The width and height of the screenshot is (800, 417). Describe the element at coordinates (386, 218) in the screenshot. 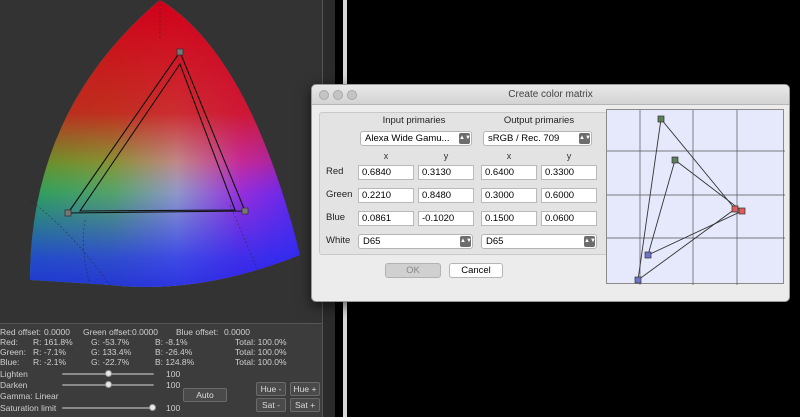

I see `input-blue-x-field` at that location.